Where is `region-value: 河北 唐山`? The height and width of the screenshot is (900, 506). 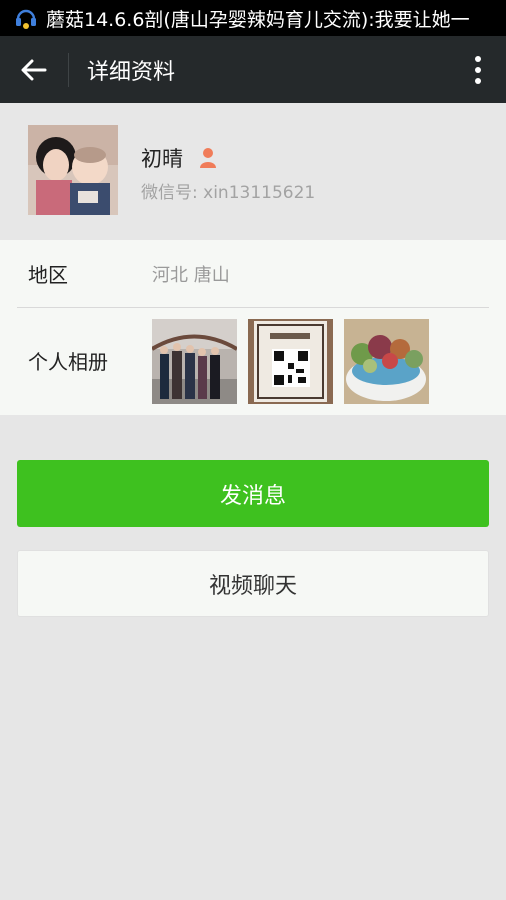
region-value: 河北 唐山 is located at coordinates (191, 275).